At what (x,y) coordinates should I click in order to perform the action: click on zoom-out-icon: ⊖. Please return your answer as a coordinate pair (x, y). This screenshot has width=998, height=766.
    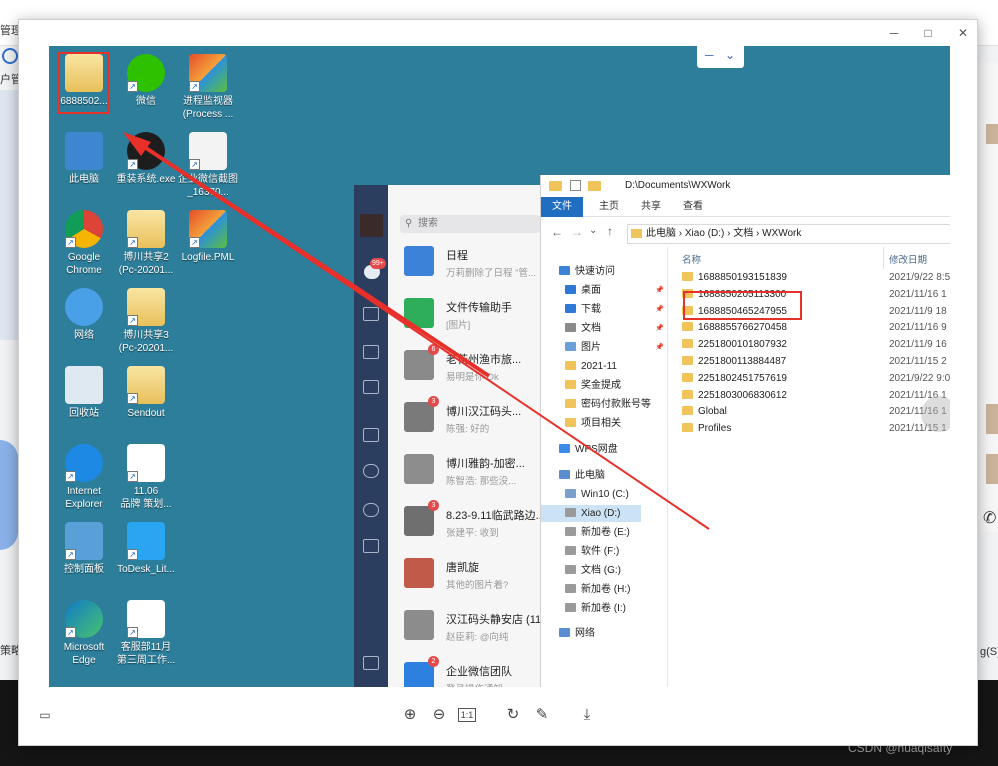
    Looking at the image, I should click on (439, 715).